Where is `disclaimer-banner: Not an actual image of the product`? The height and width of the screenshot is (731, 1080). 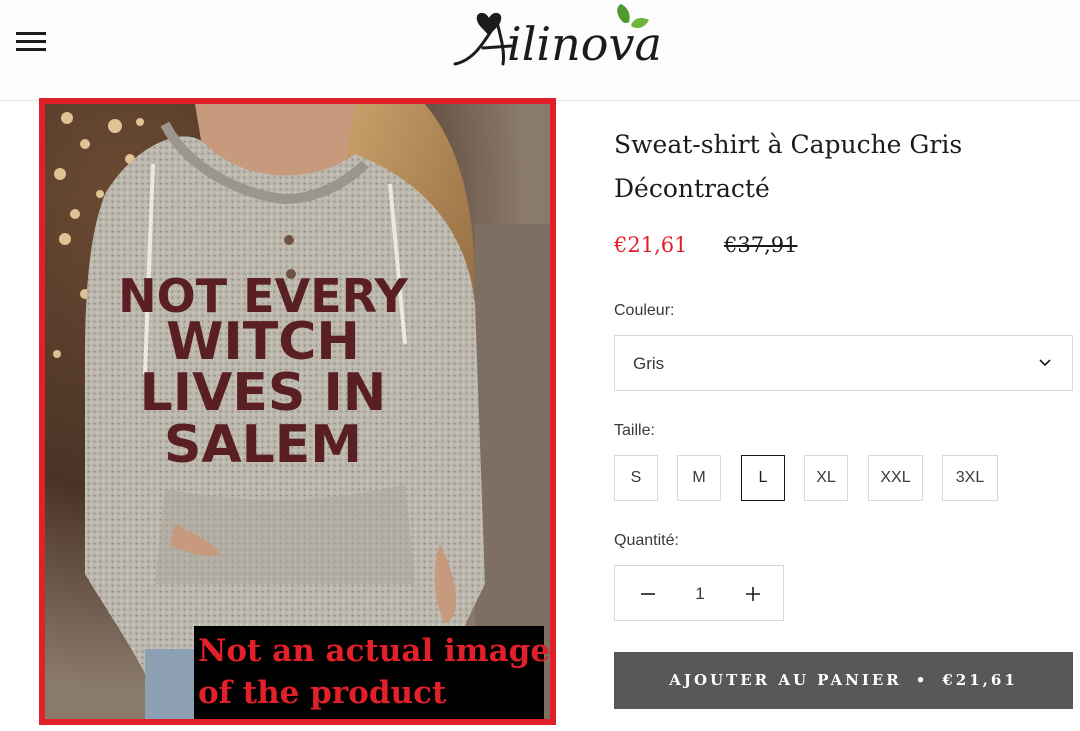 disclaimer-banner: Not an actual image of the product is located at coordinates (372, 672).